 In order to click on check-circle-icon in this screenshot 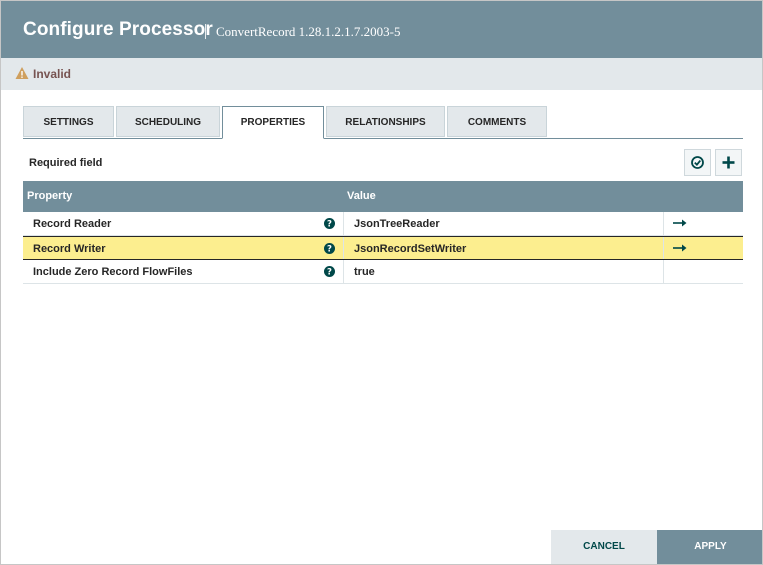, I will do `click(697, 162)`.